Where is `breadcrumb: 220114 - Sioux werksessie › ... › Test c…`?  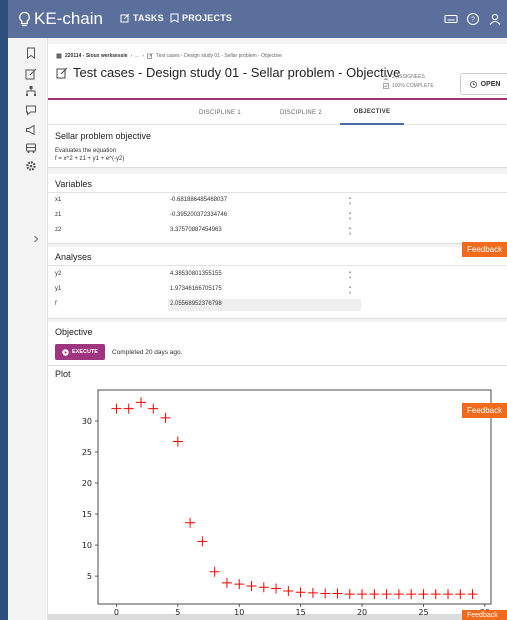
breadcrumb: 220114 - Sioux werksessie › ... › Test c… is located at coordinates (169, 56).